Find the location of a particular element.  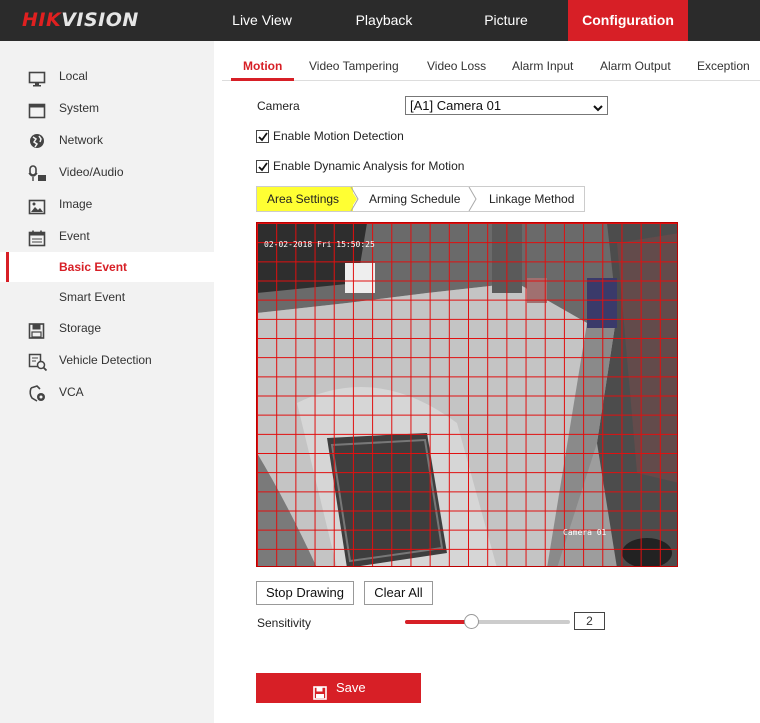

sidebar-item-label: Vehicle Detection is located at coordinates (105, 360).